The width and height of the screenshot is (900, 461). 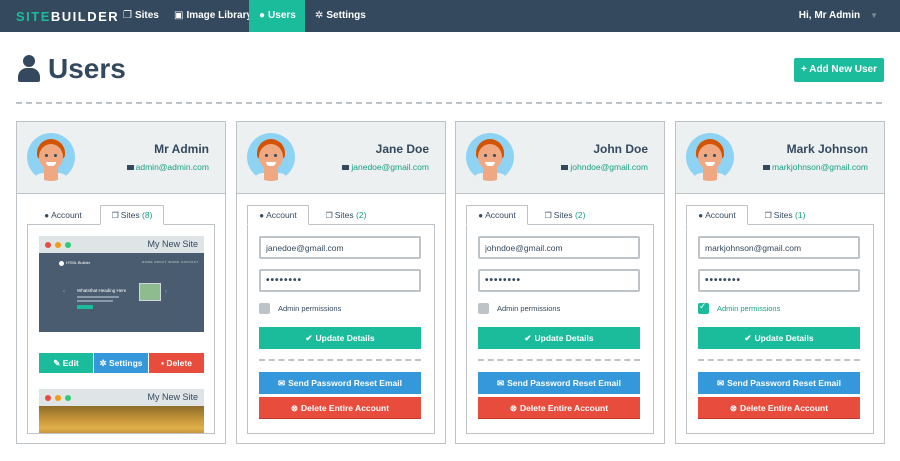 I want to click on user-tabs: ● Account ❐ Sites (1), so click(x=780, y=215).